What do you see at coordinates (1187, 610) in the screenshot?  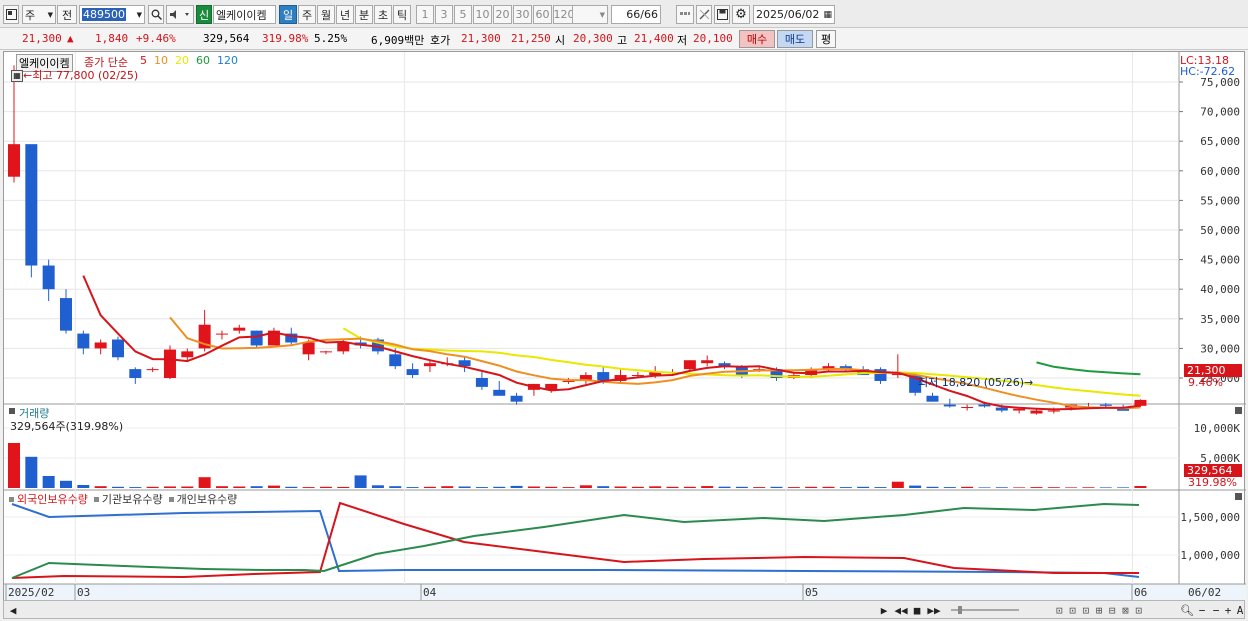 I see `zoom-icon: 🔍︎` at bounding box center [1187, 610].